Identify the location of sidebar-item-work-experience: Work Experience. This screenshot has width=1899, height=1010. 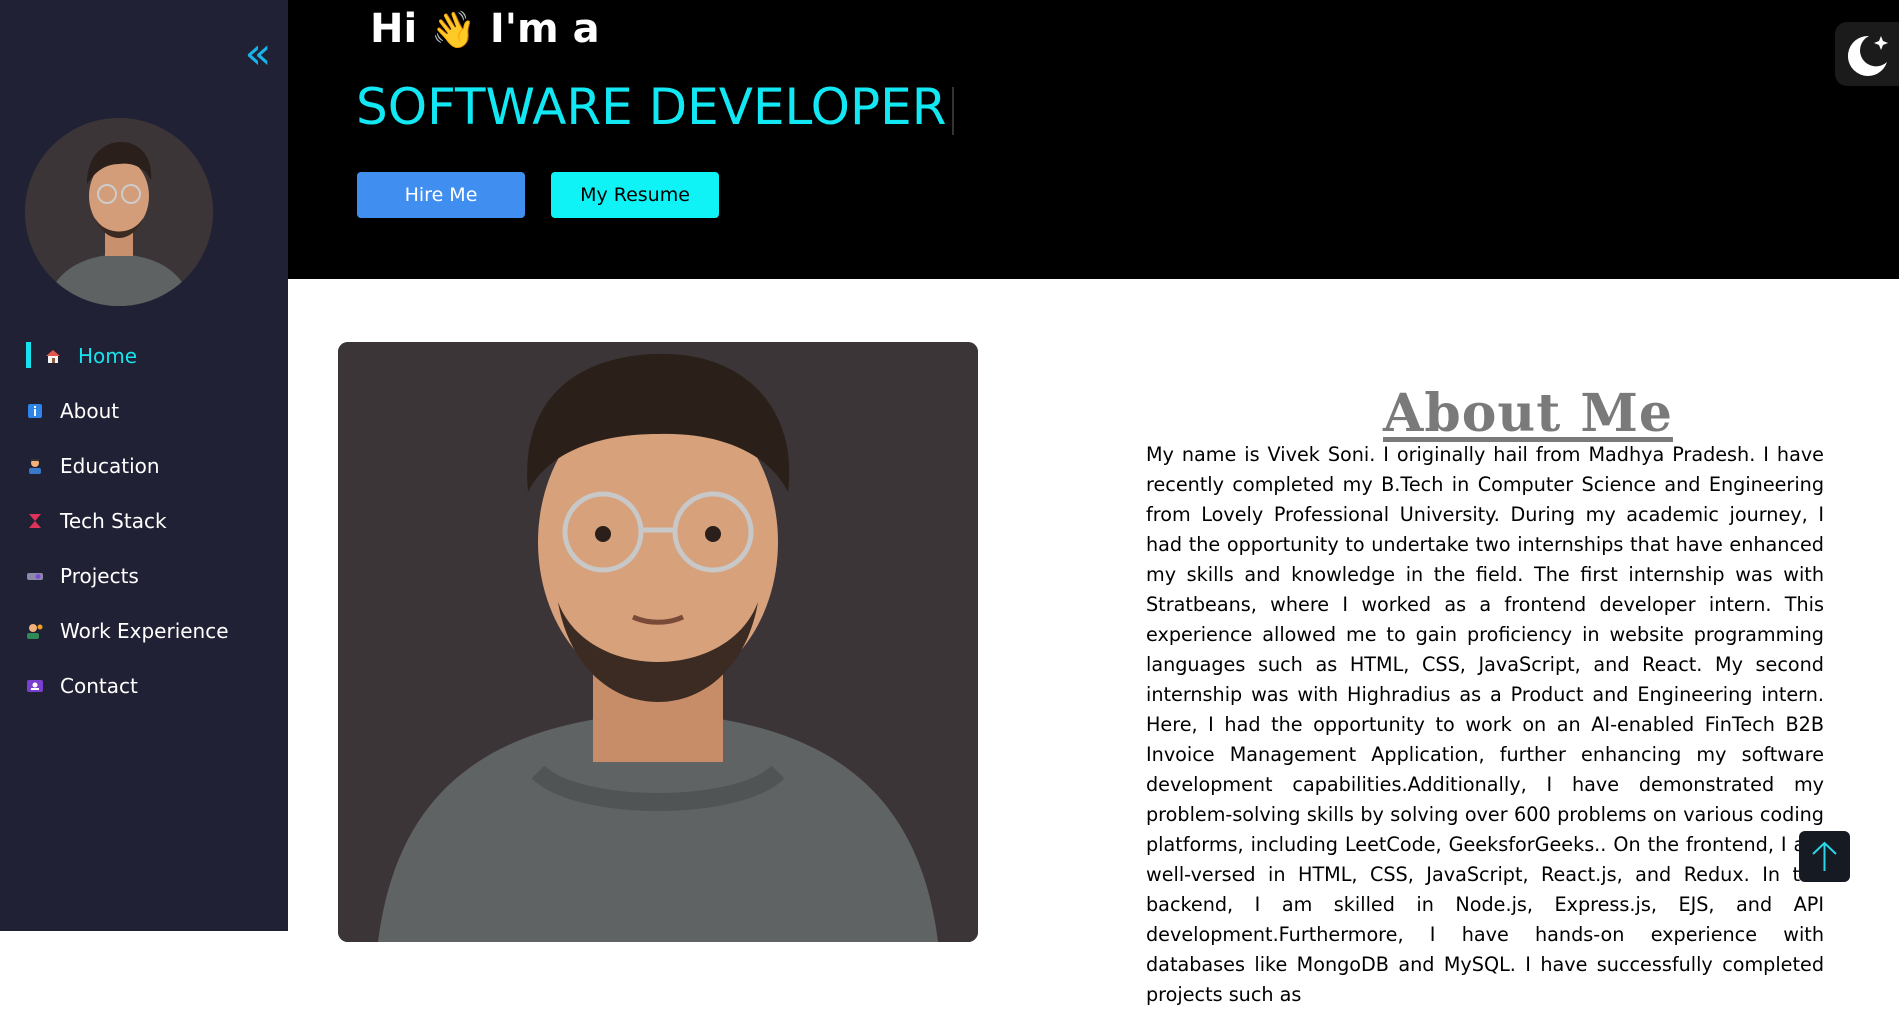
(144, 630).